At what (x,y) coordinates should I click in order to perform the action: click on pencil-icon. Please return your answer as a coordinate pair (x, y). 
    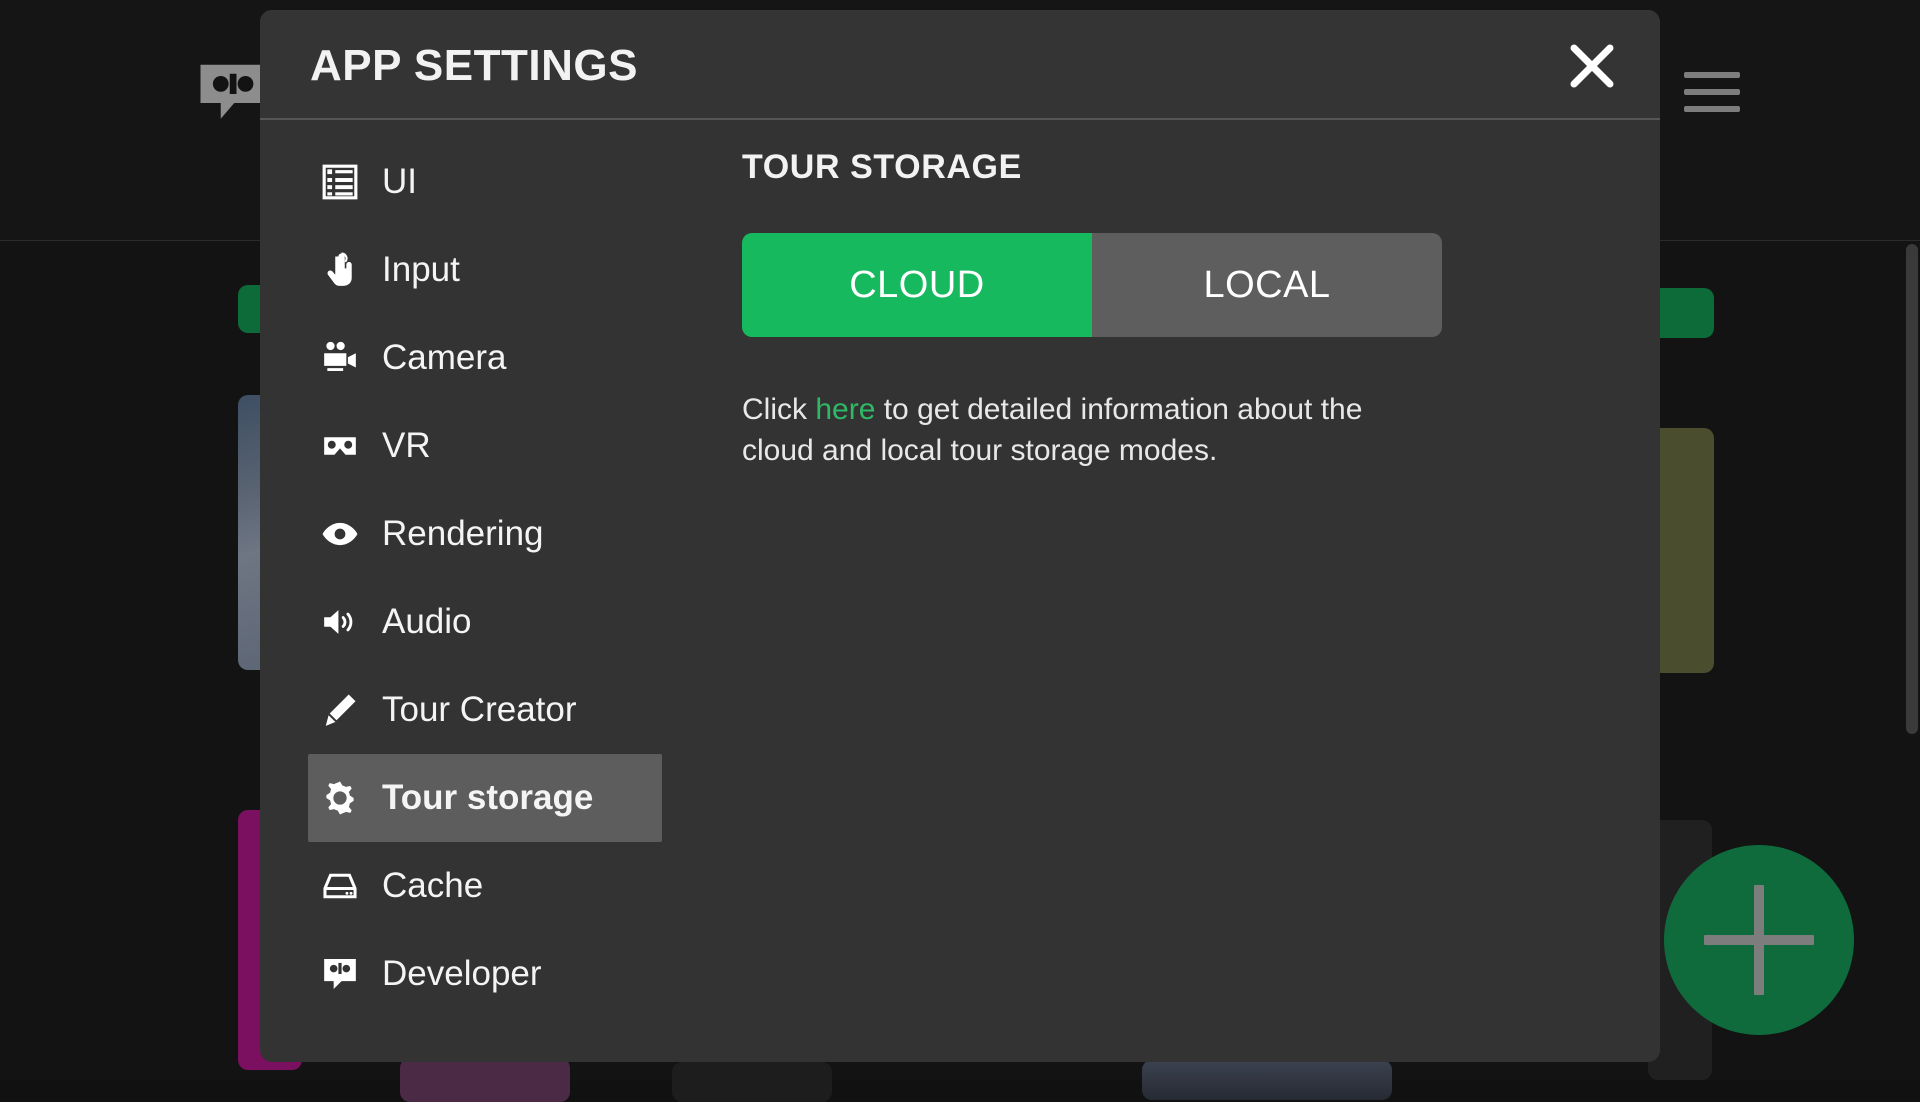
    Looking at the image, I should click on (340, 710).